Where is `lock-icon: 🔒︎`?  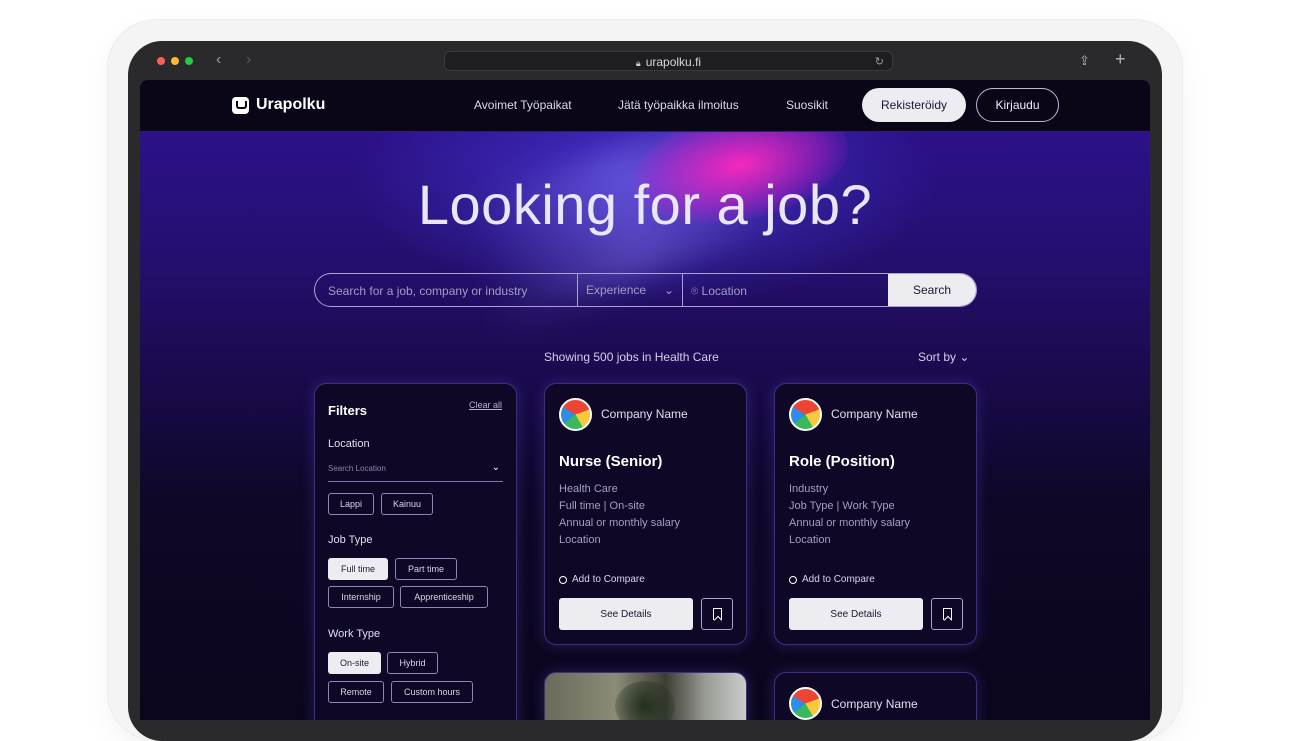 lock-icon: 🔒︎ is located at coordinates (638, 63).